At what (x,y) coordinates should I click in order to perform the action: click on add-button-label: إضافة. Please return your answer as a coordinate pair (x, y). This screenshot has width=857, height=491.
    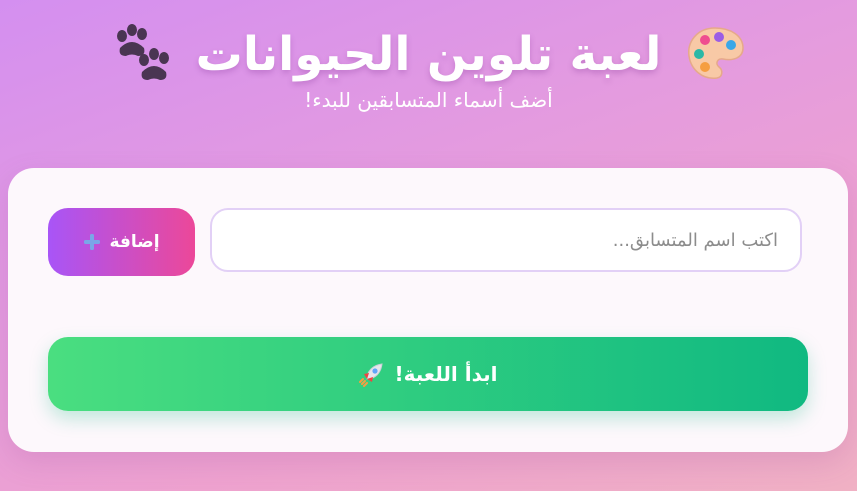
    Looking at the image, I should click on (134, 242).